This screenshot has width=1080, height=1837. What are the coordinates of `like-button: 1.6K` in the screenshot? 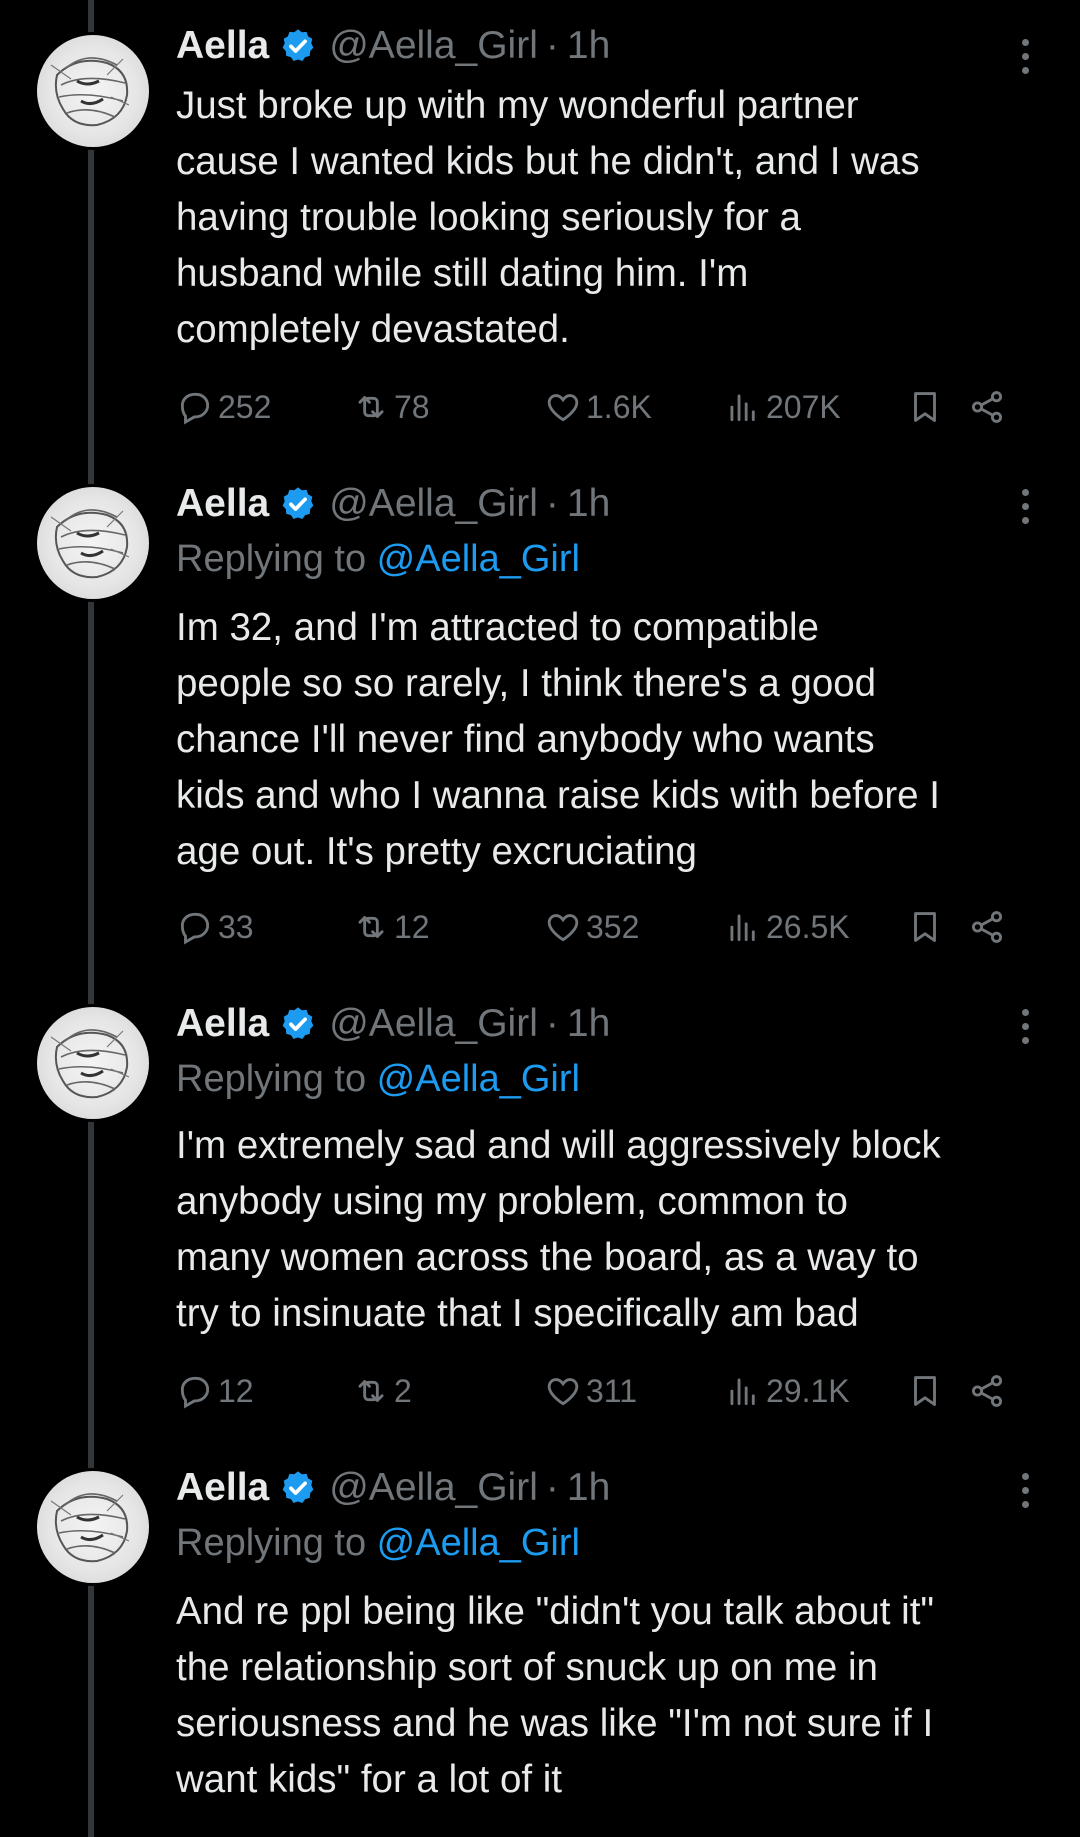 It's located at (598, 407).